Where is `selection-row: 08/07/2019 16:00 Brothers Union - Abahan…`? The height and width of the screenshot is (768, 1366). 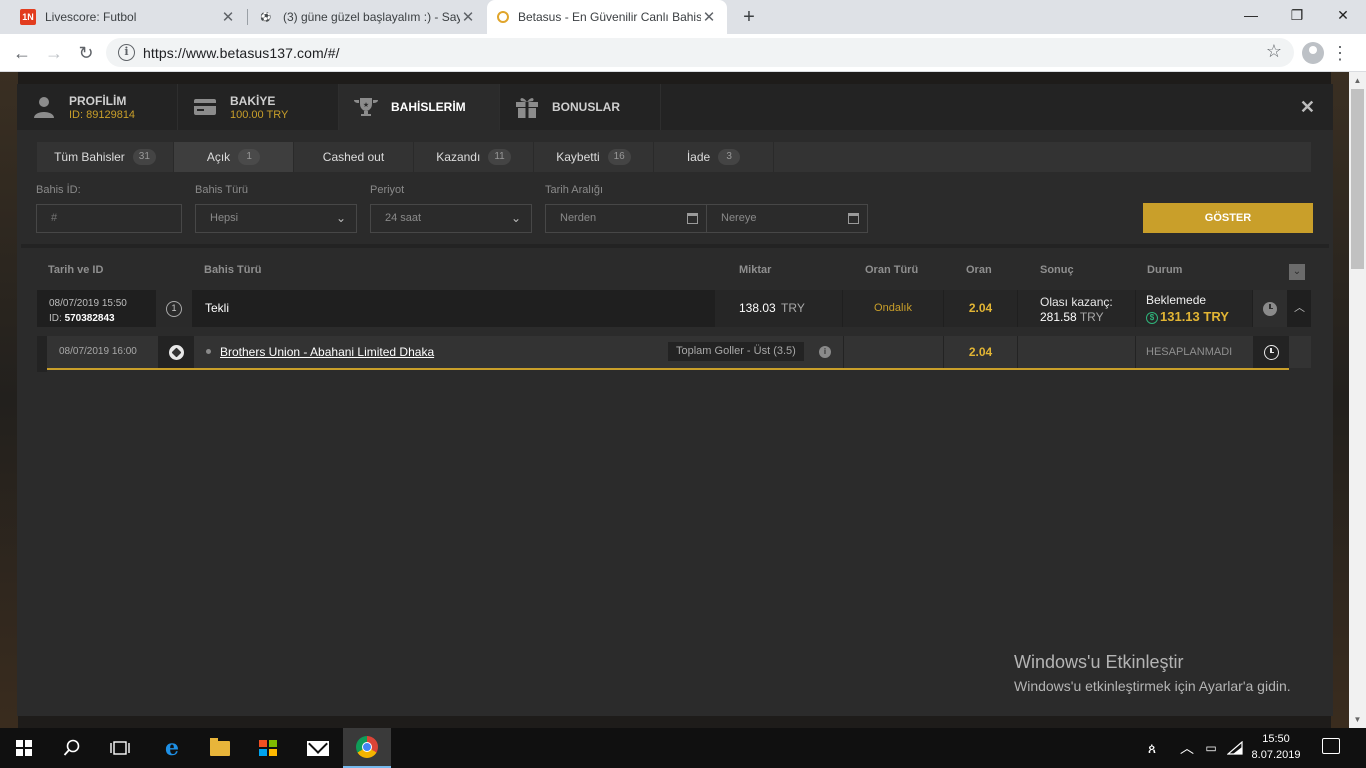 selection-row: 08/07/2019 16:00 Brothers Union - Abahan… is located at coordinates (674, 354).